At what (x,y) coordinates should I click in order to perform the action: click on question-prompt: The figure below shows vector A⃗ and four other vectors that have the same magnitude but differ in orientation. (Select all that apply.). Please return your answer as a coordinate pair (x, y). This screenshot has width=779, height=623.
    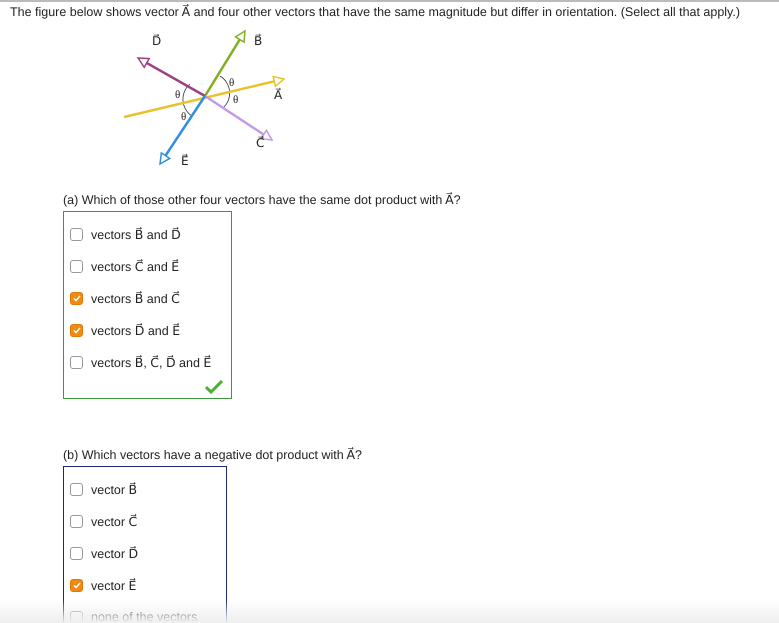
    Looking at the image, I should click on (375, 12).